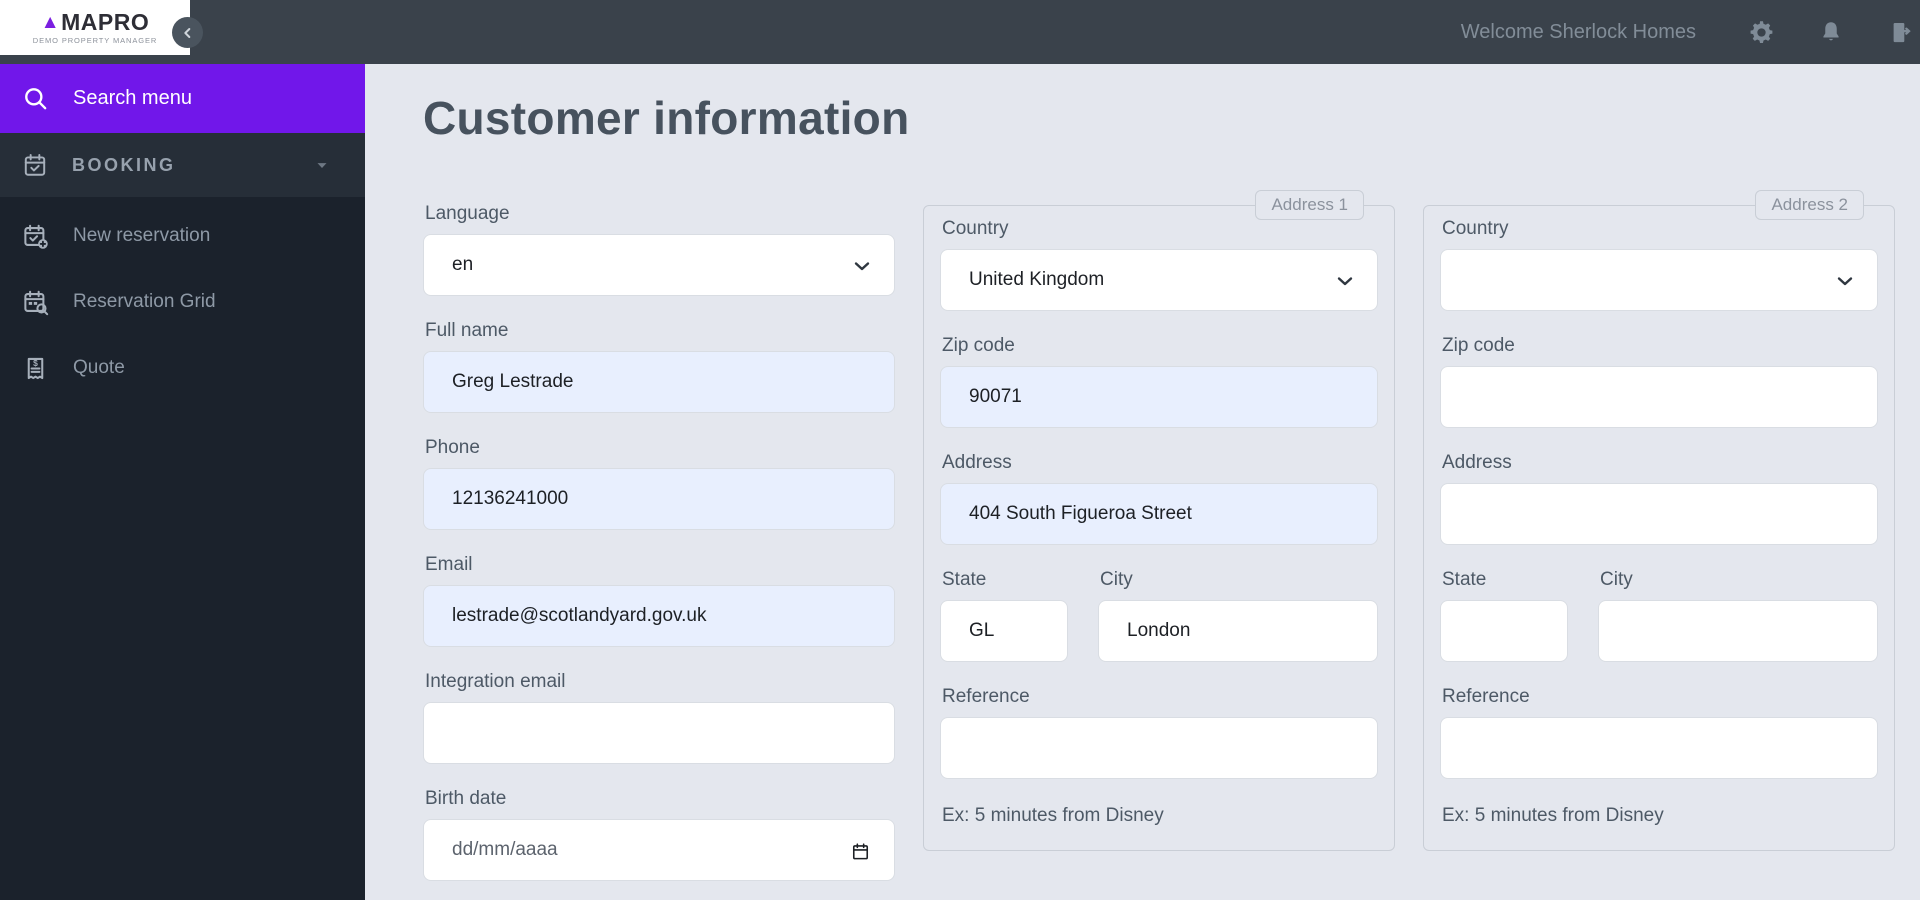  Describe the element at coordinates (1809, 204) in the screenshot. I see `address-2-legend: Address 2` at that location.